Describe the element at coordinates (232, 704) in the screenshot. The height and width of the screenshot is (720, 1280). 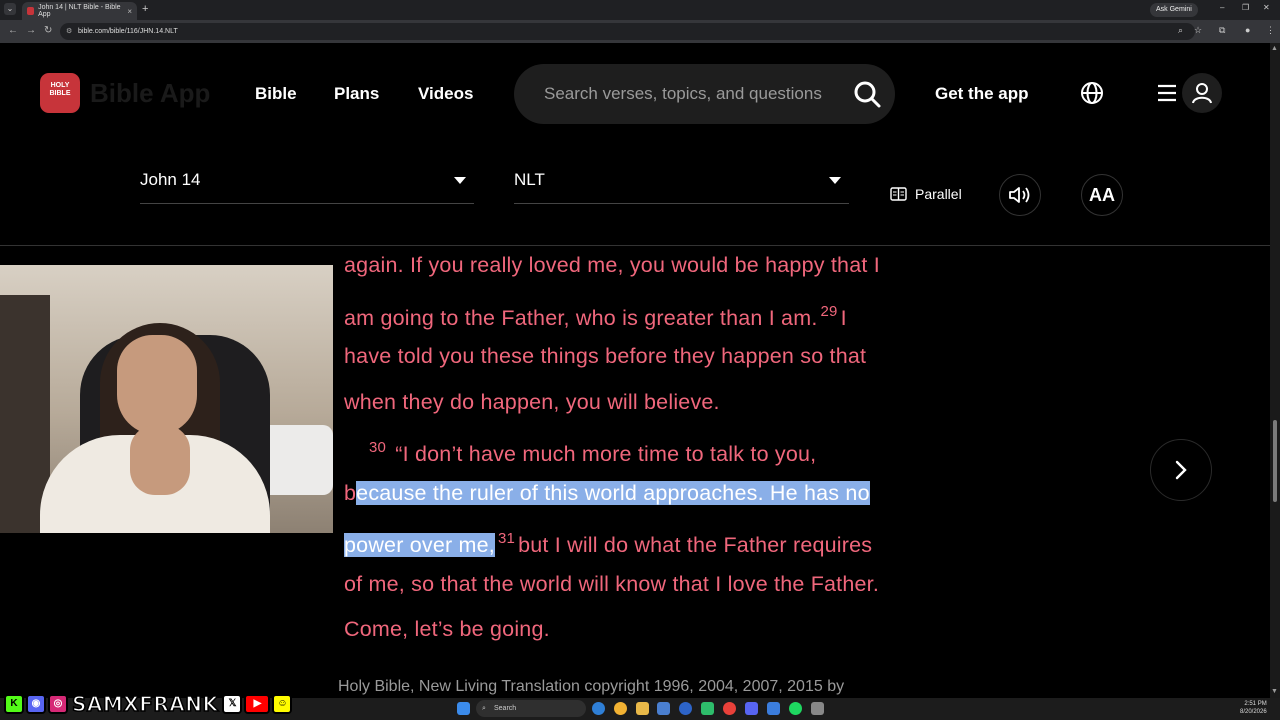
I see `x-icon: 𝕏` at that location.